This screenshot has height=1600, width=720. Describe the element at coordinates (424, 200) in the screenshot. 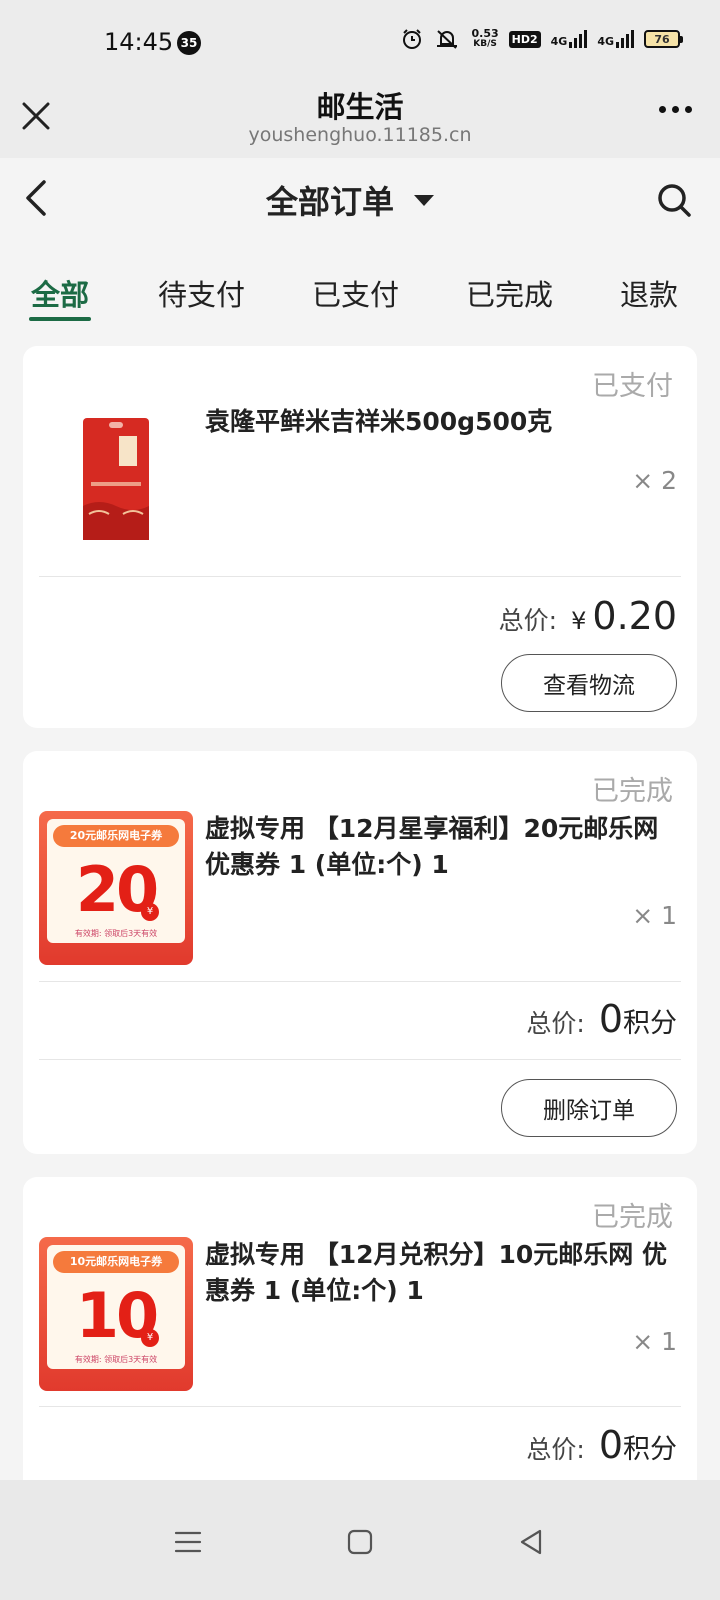

I see `chevron-down-icon` at that location.